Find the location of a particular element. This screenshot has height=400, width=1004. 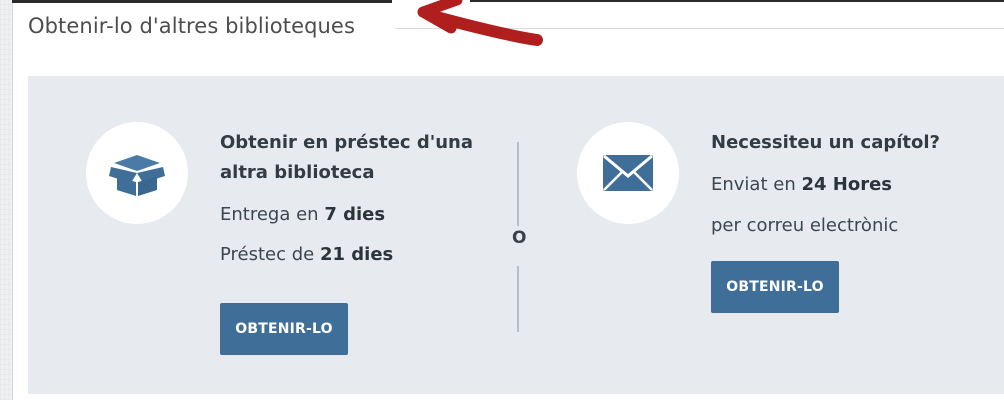

loan-delivery-text: Entrega en 7 dies is located at coordinates (302, 215).